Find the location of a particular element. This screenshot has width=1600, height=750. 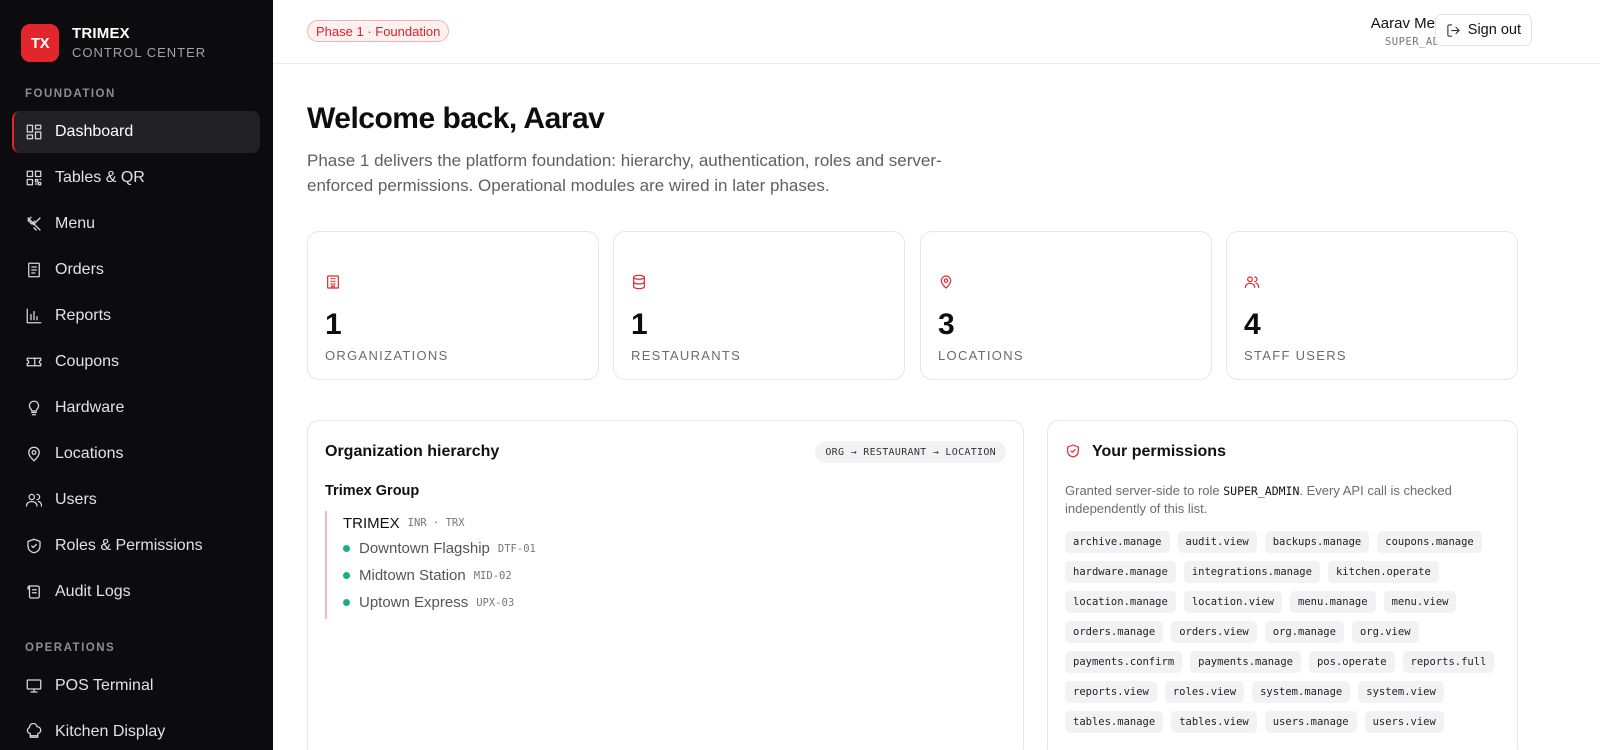

permission-chip: users.manage is located at coordinates (1310, 722).